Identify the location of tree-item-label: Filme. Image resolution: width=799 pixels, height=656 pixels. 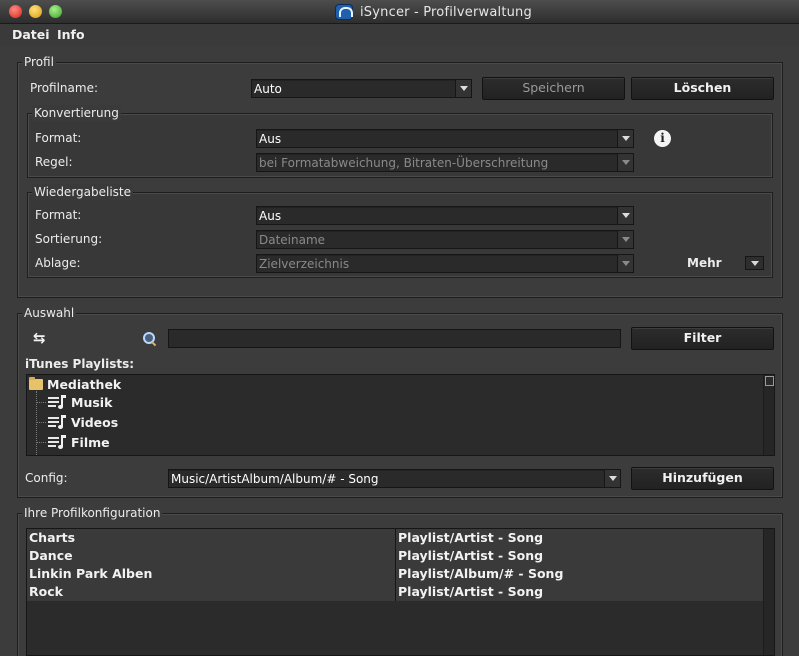
(90, 442).